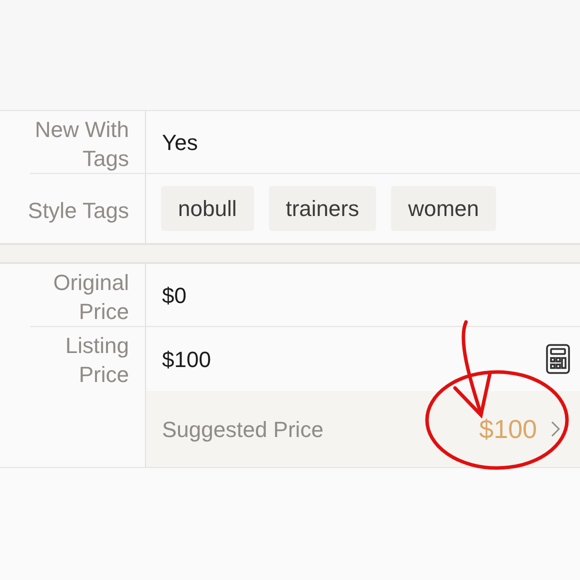  What do you see at coordinates (207, 208) in the screenshot?
I see `style-tag: nobull` at bounding box center [207, 208].